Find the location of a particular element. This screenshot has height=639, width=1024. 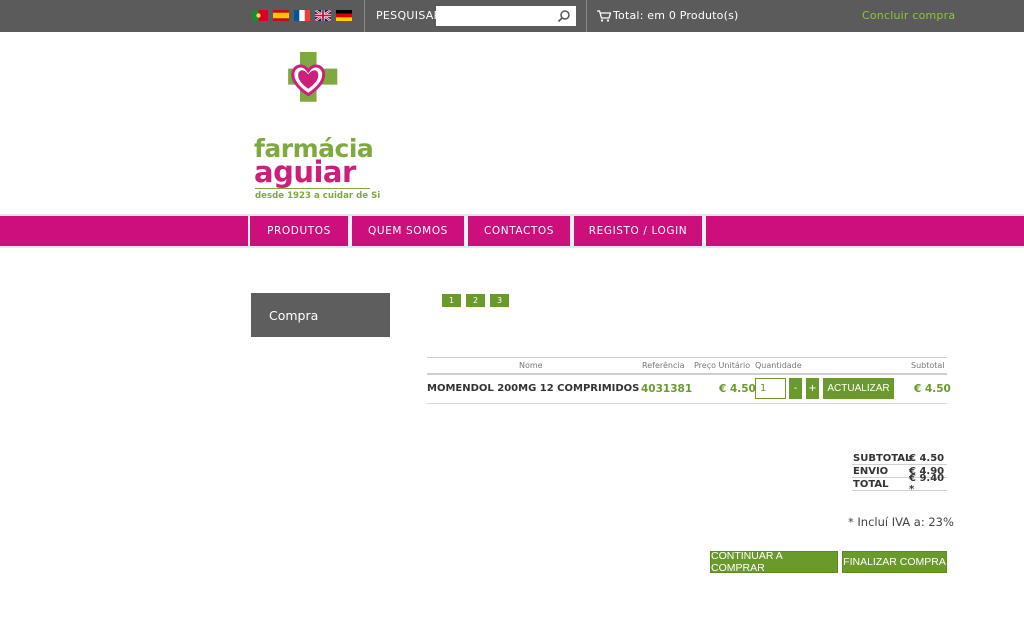

product-name: MOMENDOL 200MG 12 COMPRIMIDOS is located at coordinates (533, 388).